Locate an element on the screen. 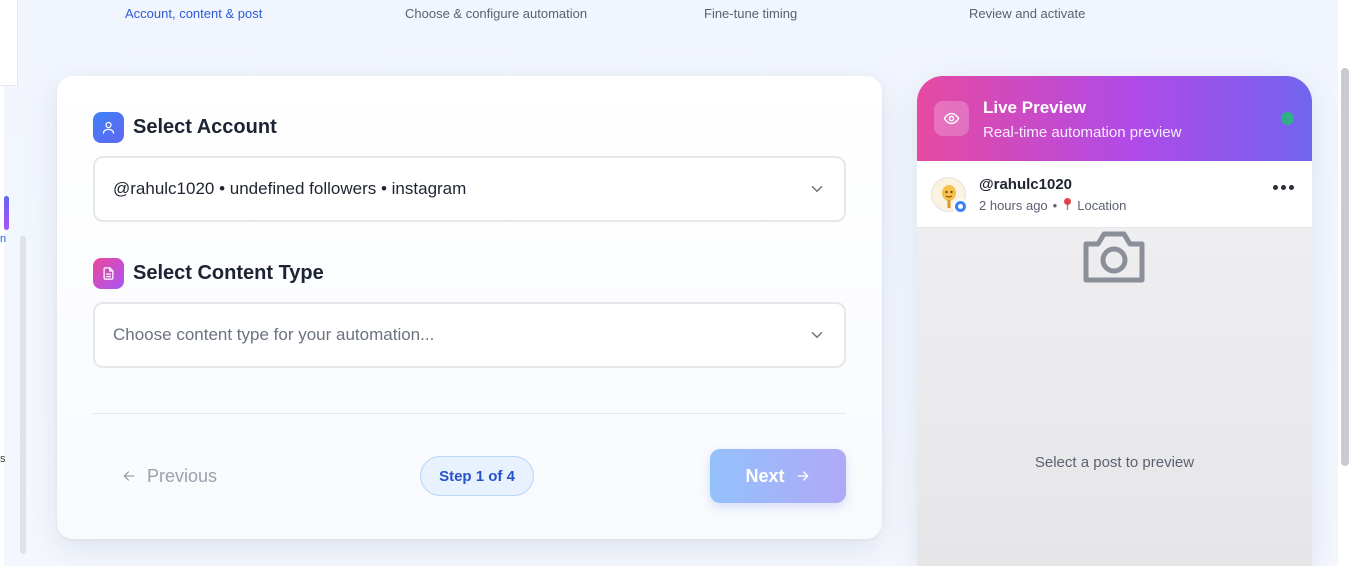 Image resolution: width=1360 pixels, height=566 pixels. content-section-header: Select Content Type is located at coordinates (208, 273).